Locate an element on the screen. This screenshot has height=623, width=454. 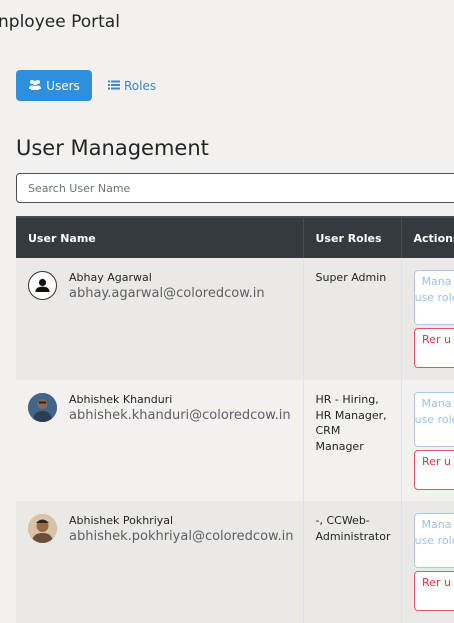
tab-users: Users is located at coordinates (54, 85).